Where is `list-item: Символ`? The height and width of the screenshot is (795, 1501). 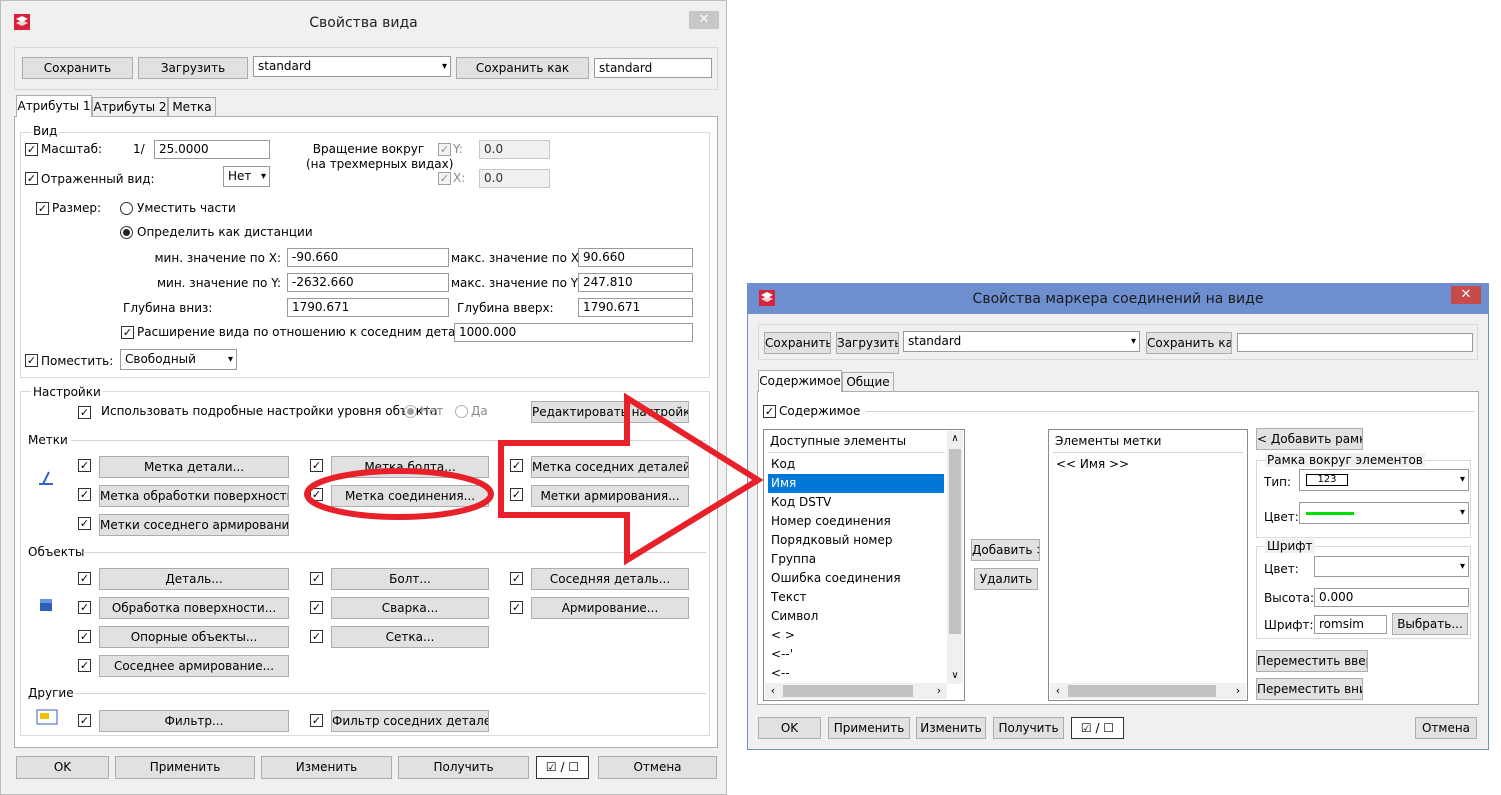 list-item: Символ is located at coordinates (856, 616).